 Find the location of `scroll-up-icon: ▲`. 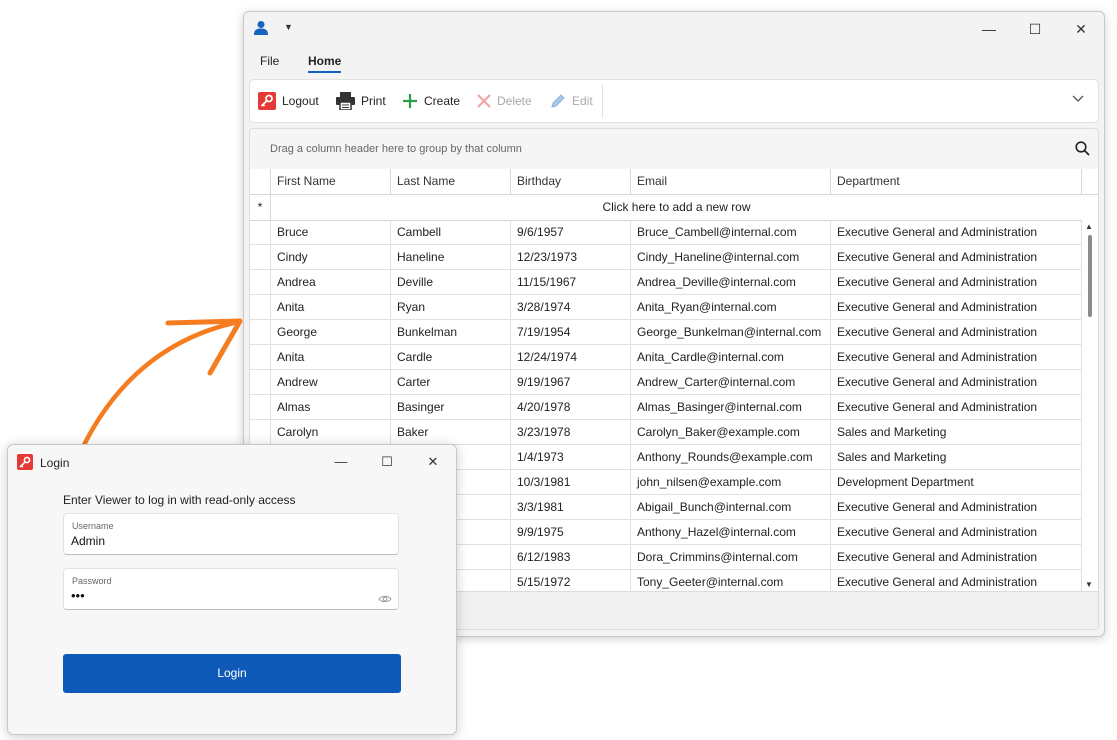

scroll-up-icon: ▲ is located at coordinates (1089, 226).